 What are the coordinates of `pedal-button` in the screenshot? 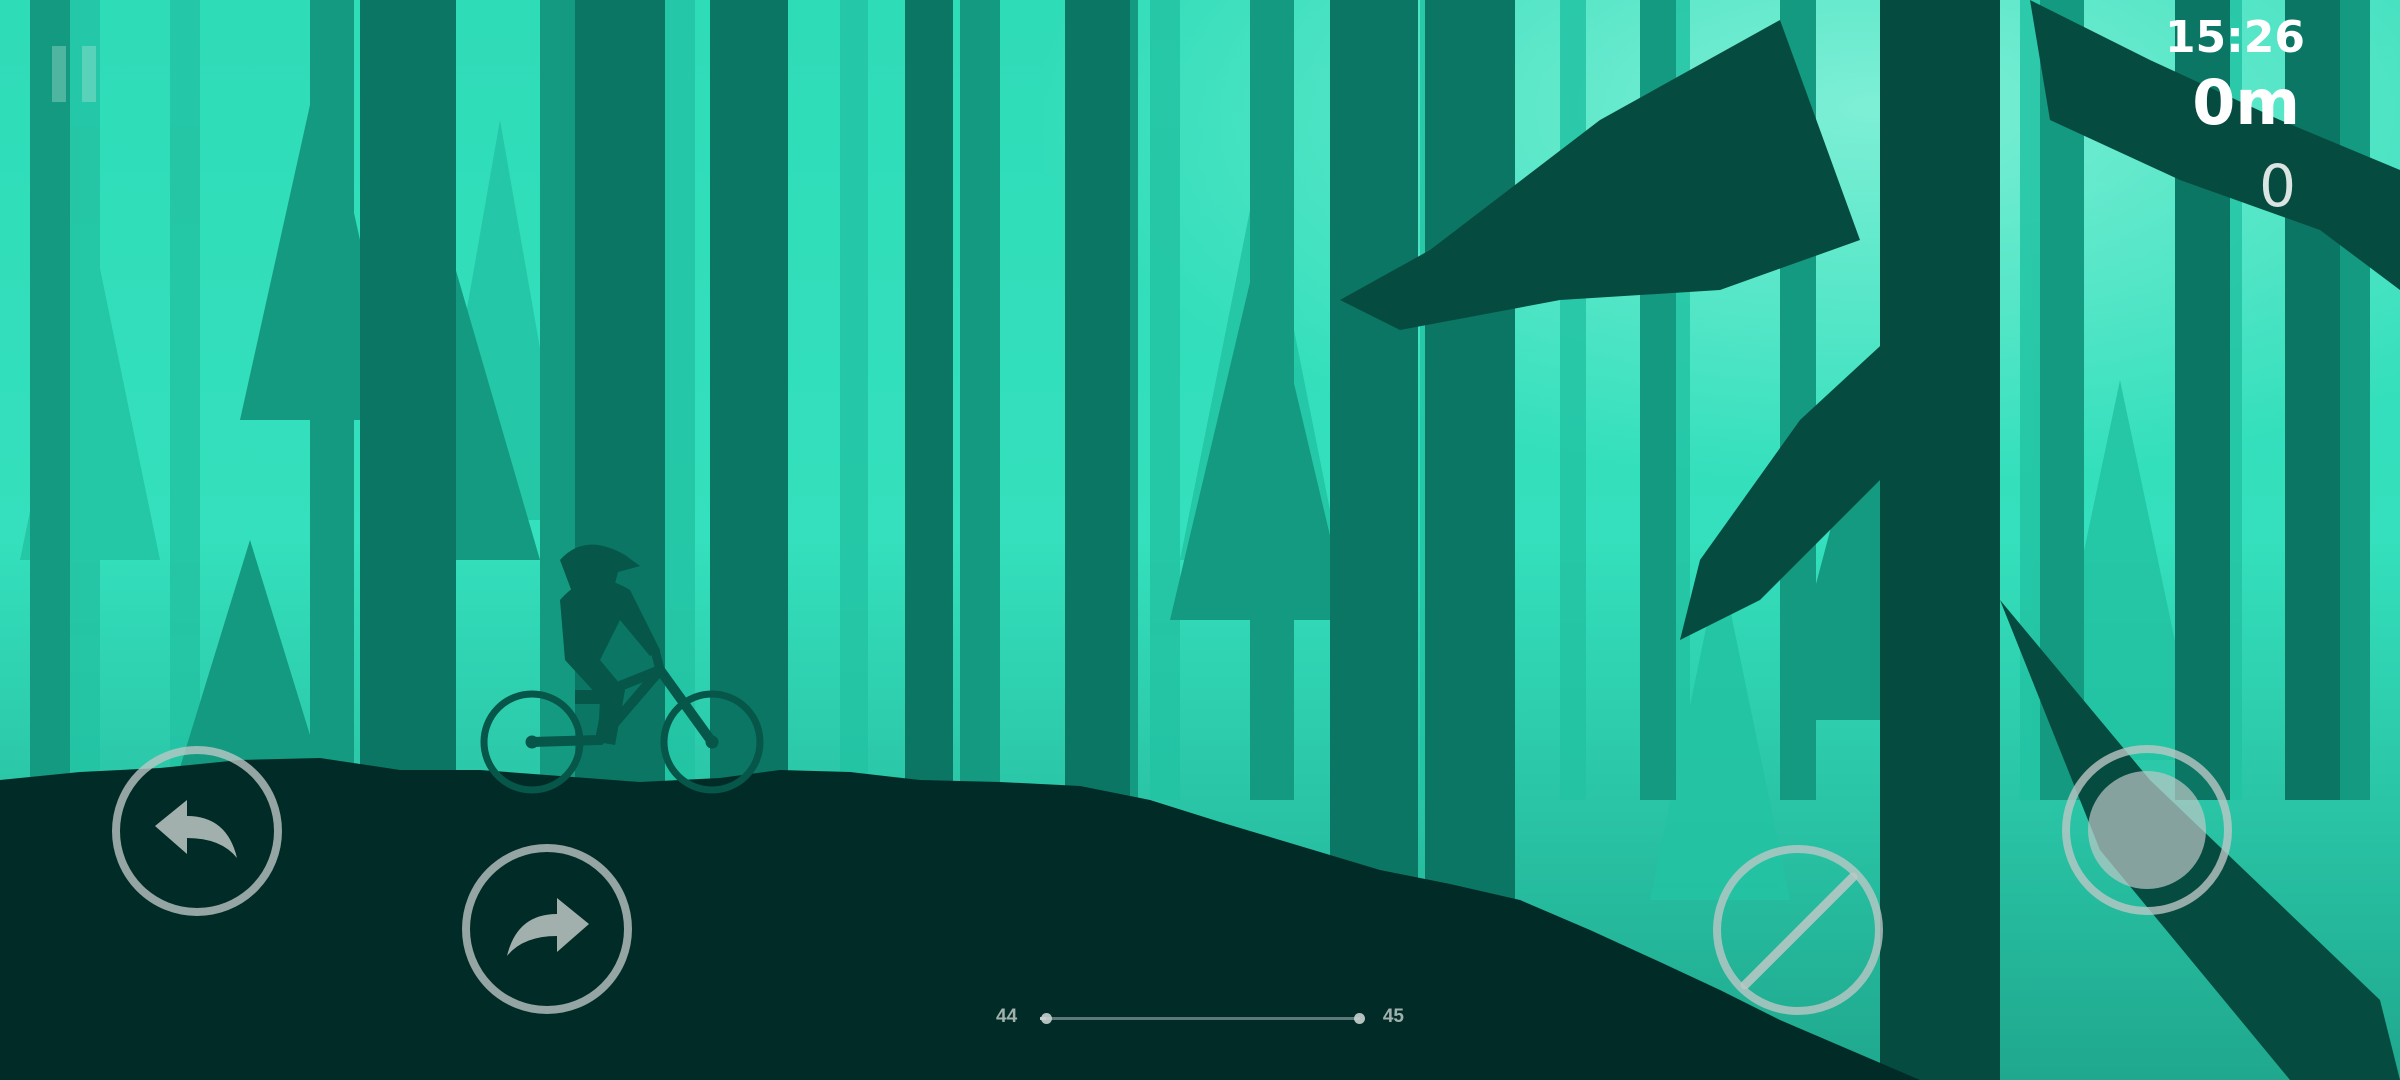 It's located at (2147, 830).